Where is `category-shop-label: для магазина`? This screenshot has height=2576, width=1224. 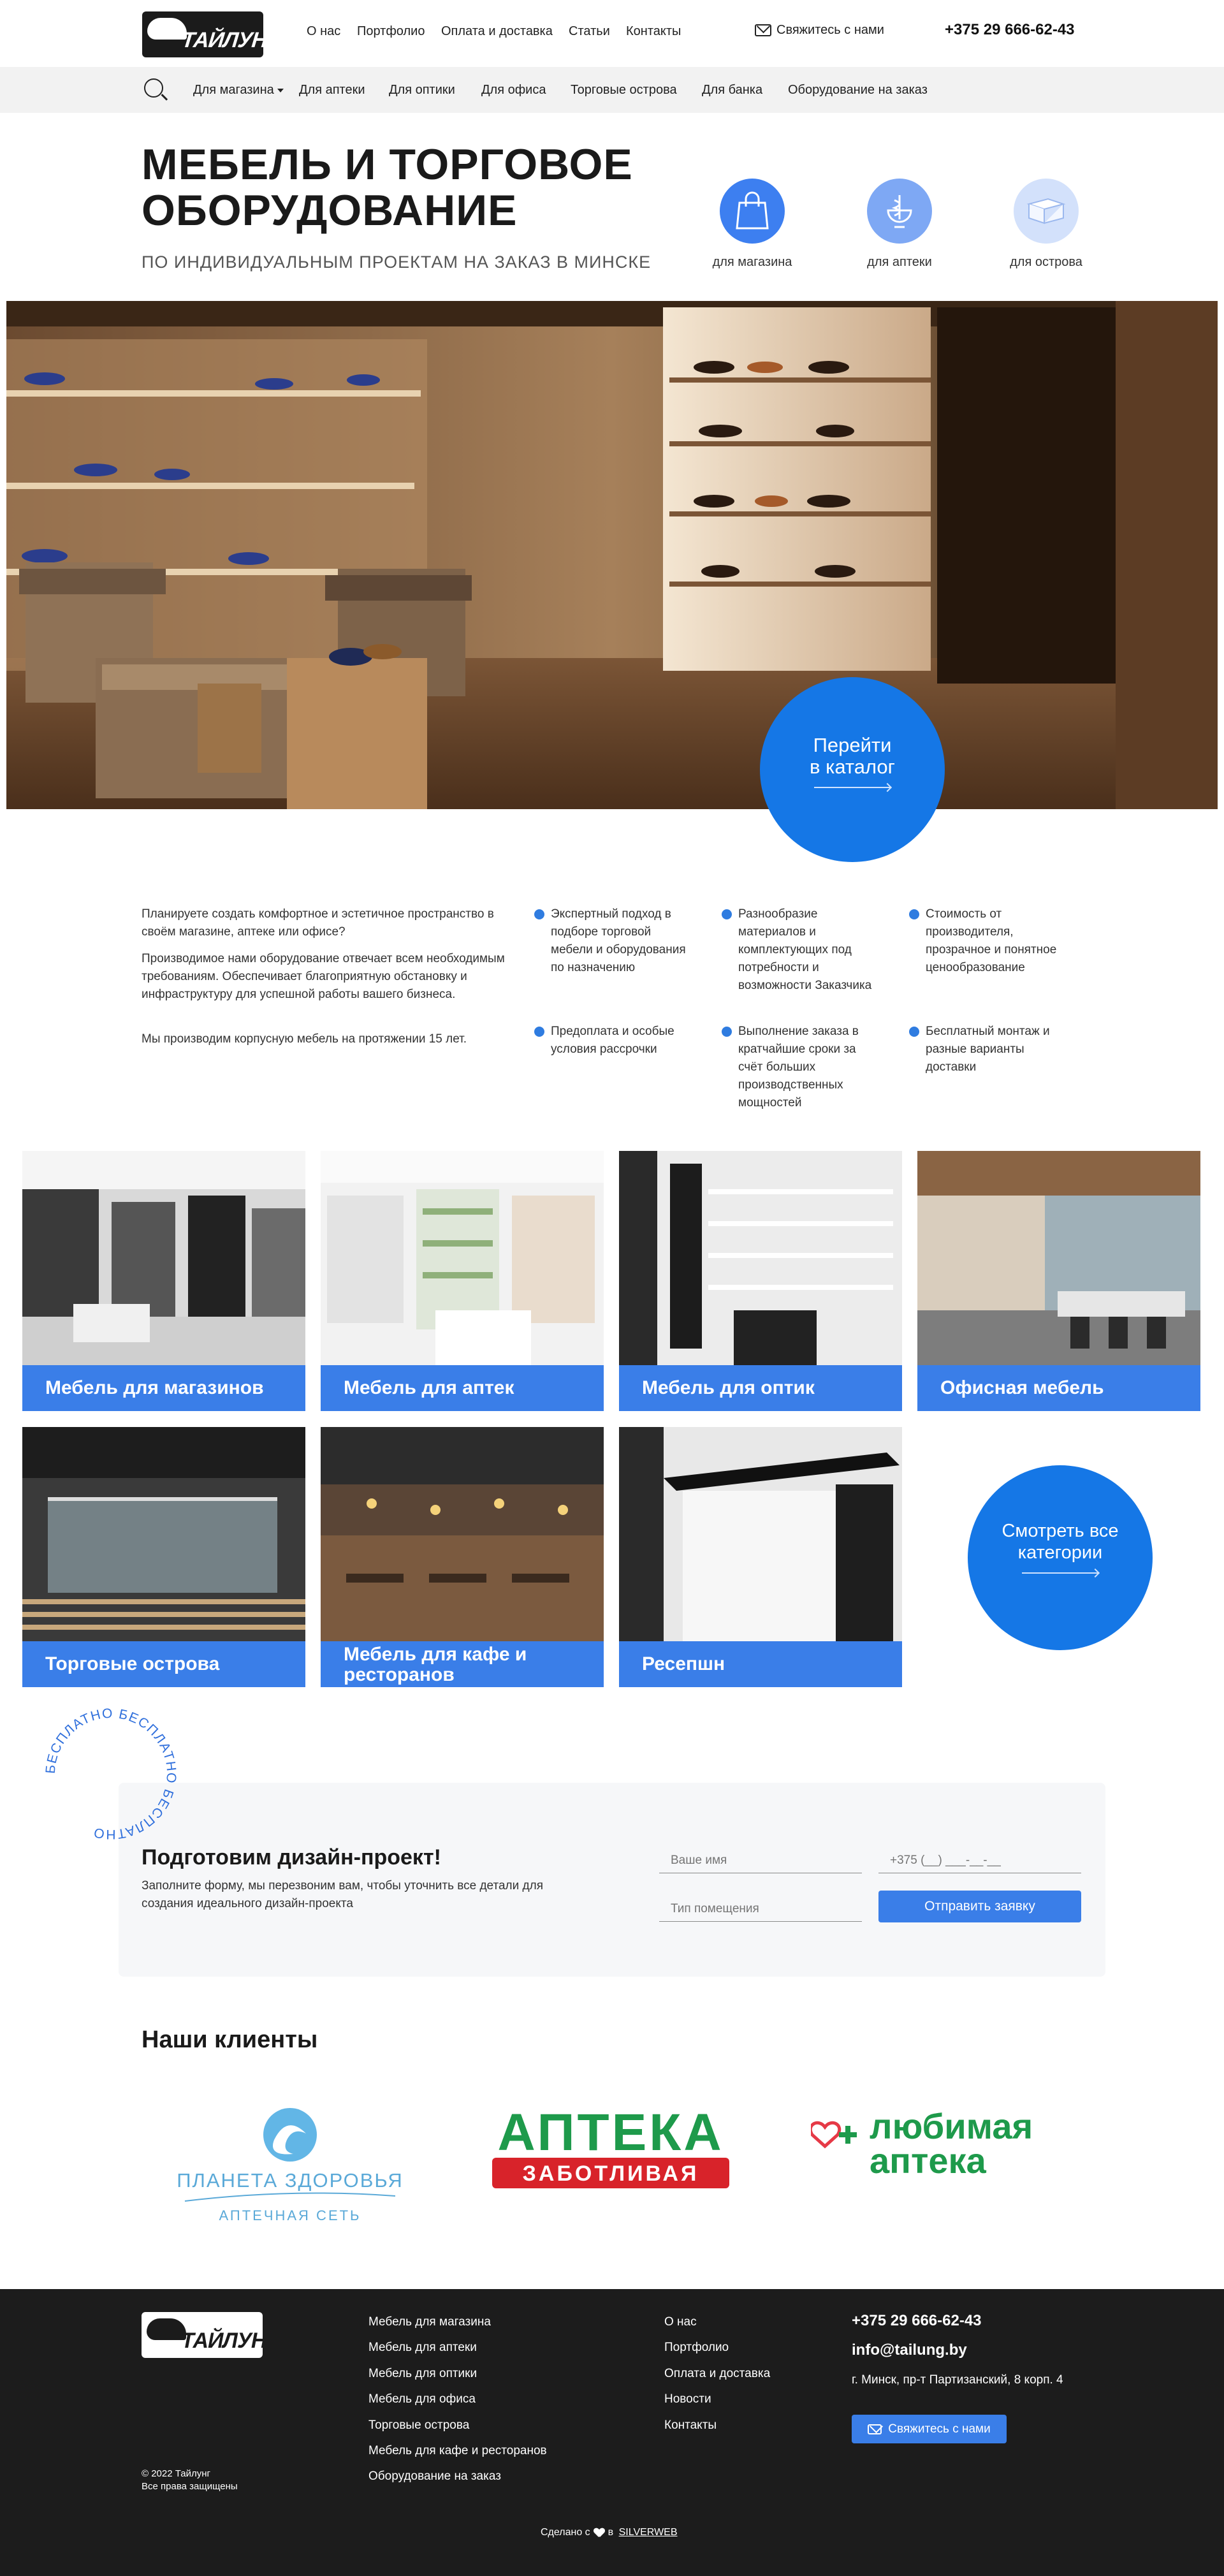
category-shop-label: для магазина is located at coordinates (752, 262).